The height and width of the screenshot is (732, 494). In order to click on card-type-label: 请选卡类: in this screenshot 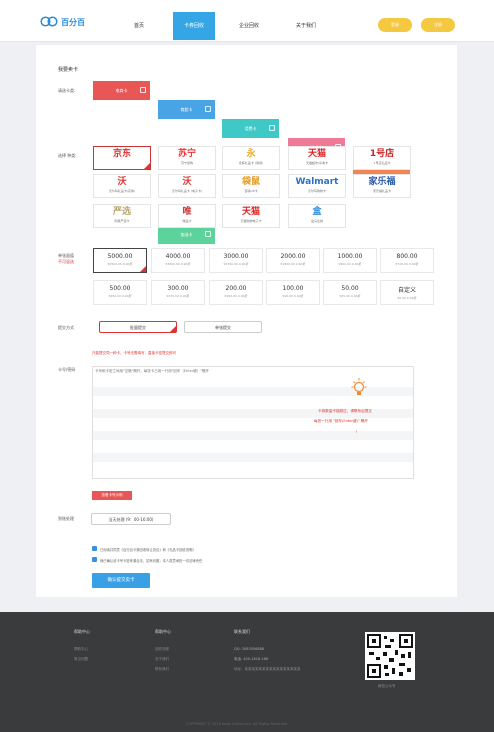, I will do `click(67, 90)`.